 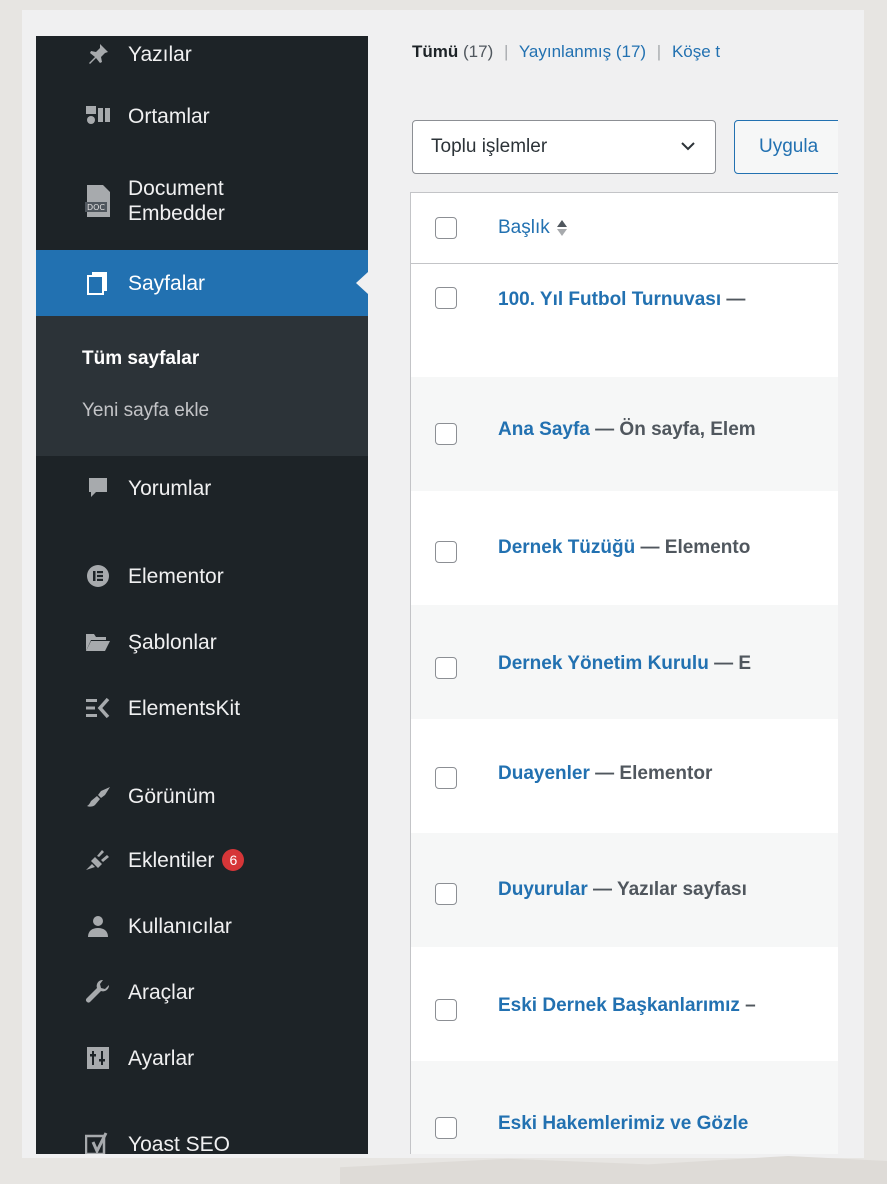 I want to click on menu-item-comments: Yorumlar, so click(x=202, y=488).